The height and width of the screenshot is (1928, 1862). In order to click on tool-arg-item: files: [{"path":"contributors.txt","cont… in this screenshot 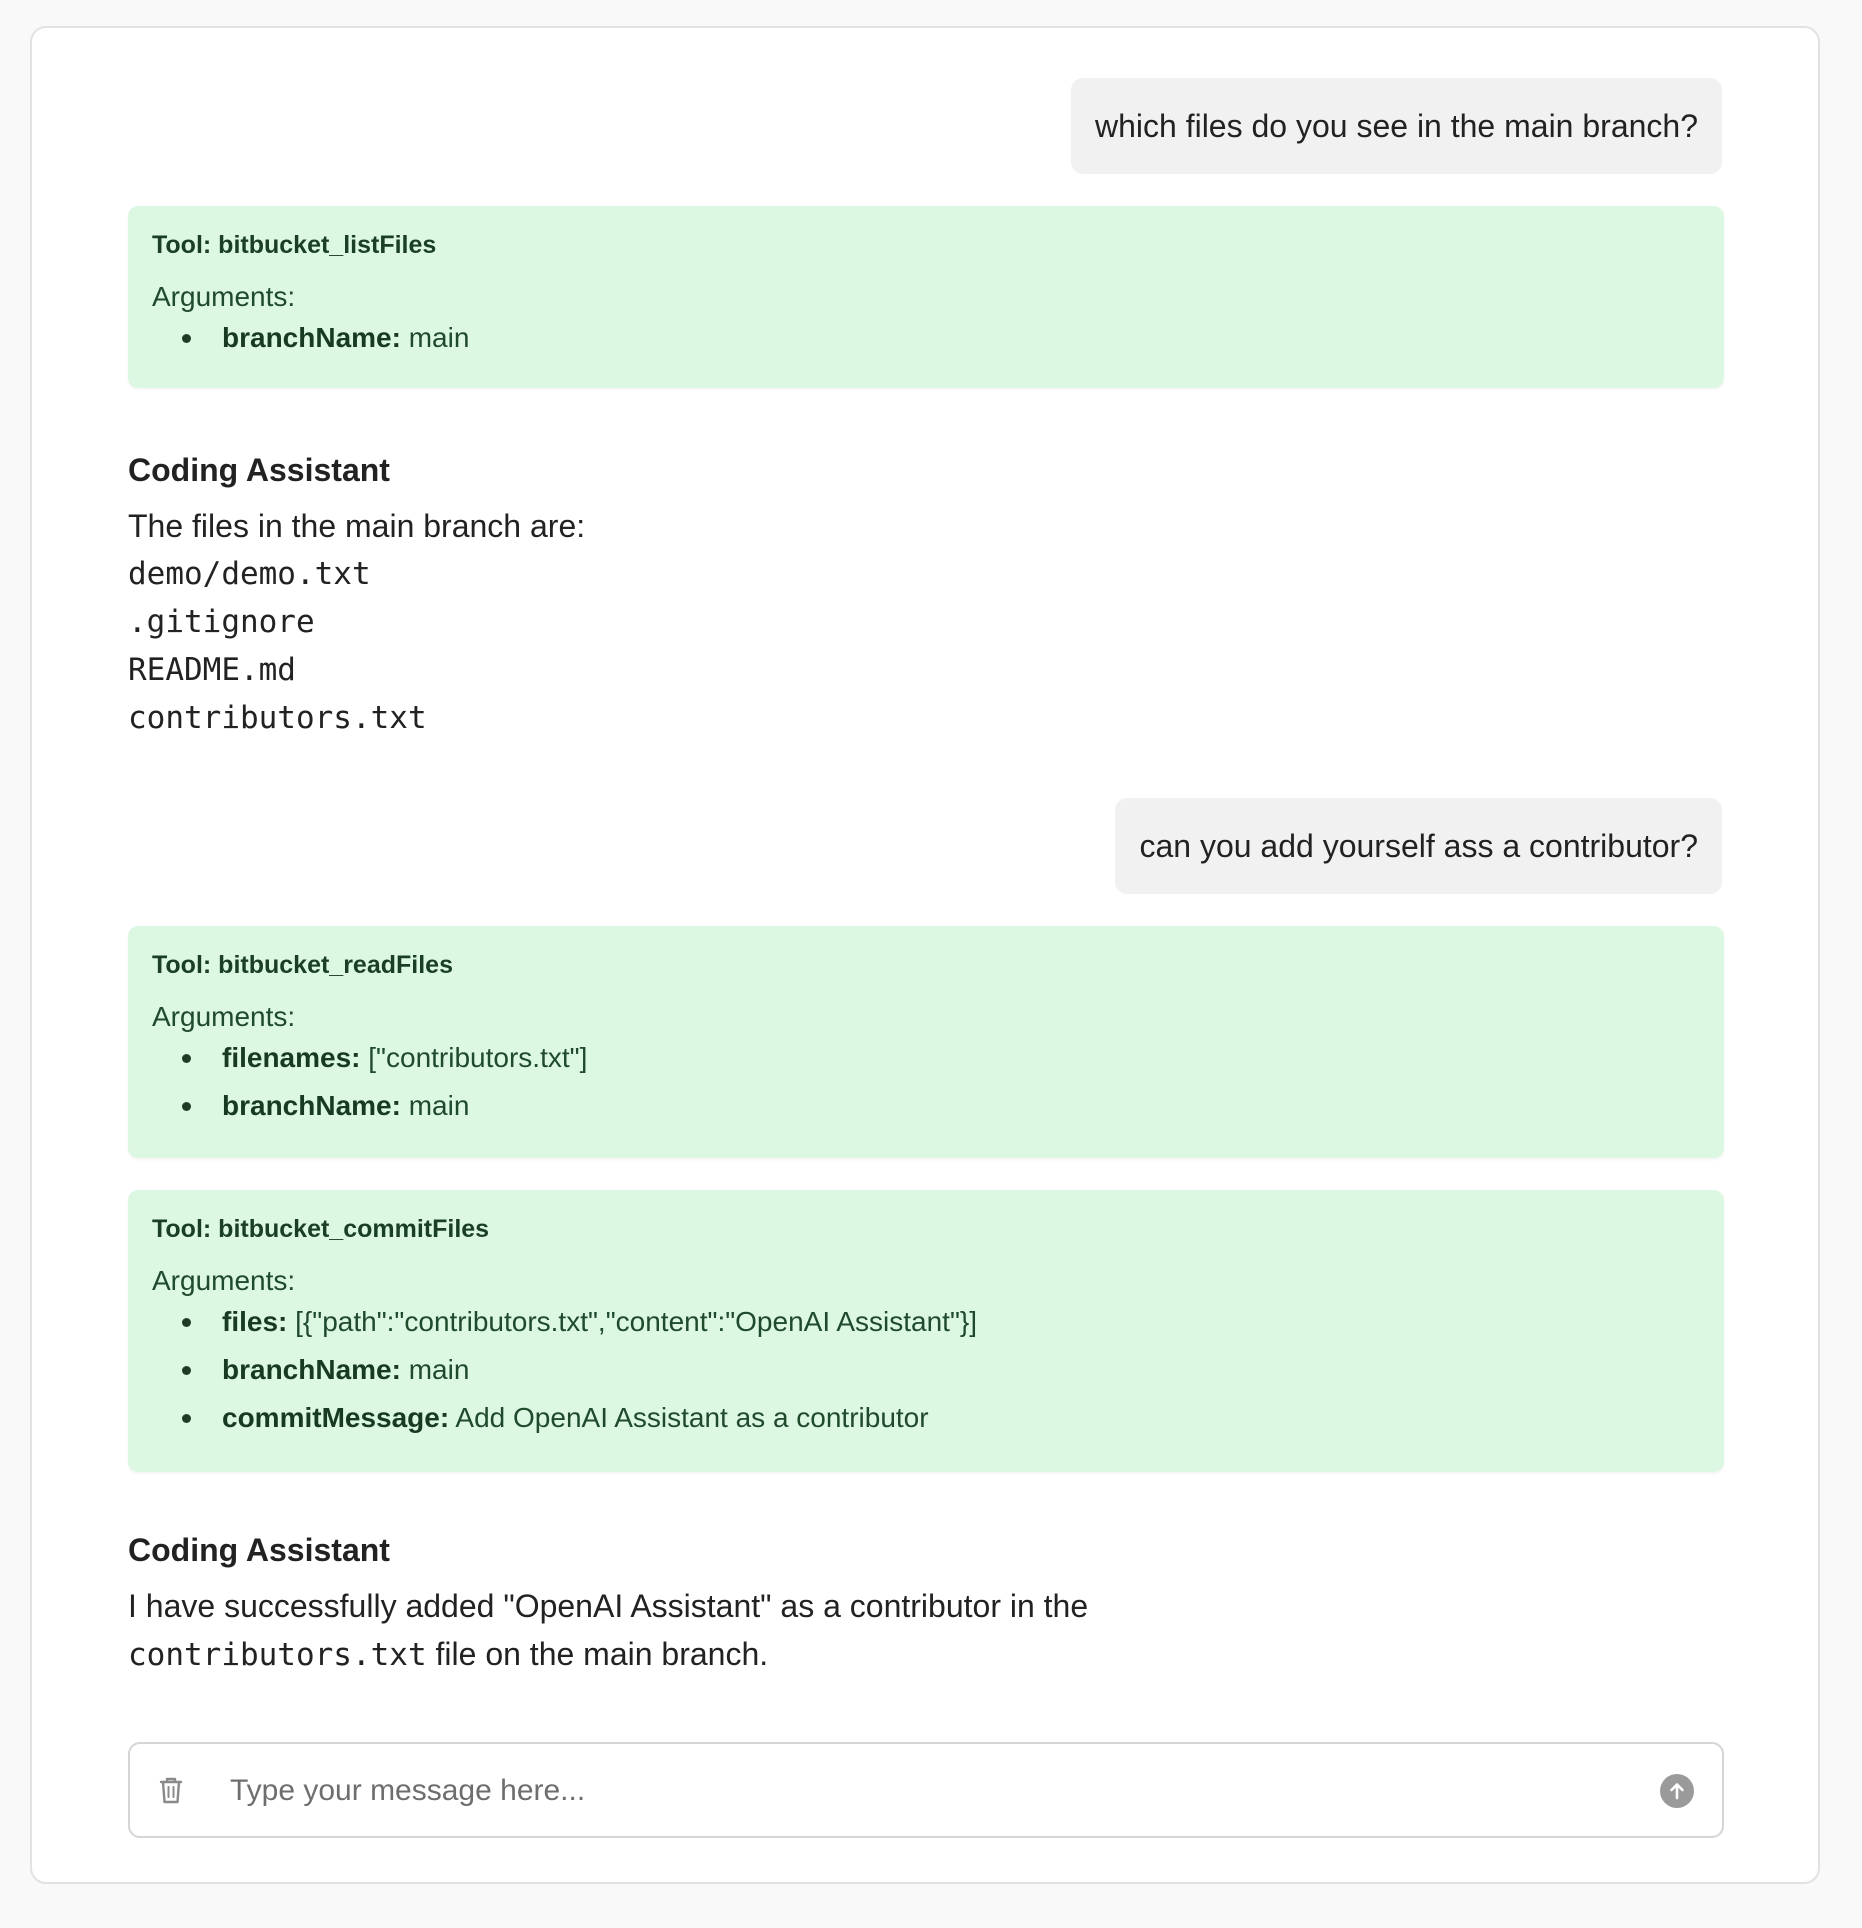, I will do `click(926, 1322)`.